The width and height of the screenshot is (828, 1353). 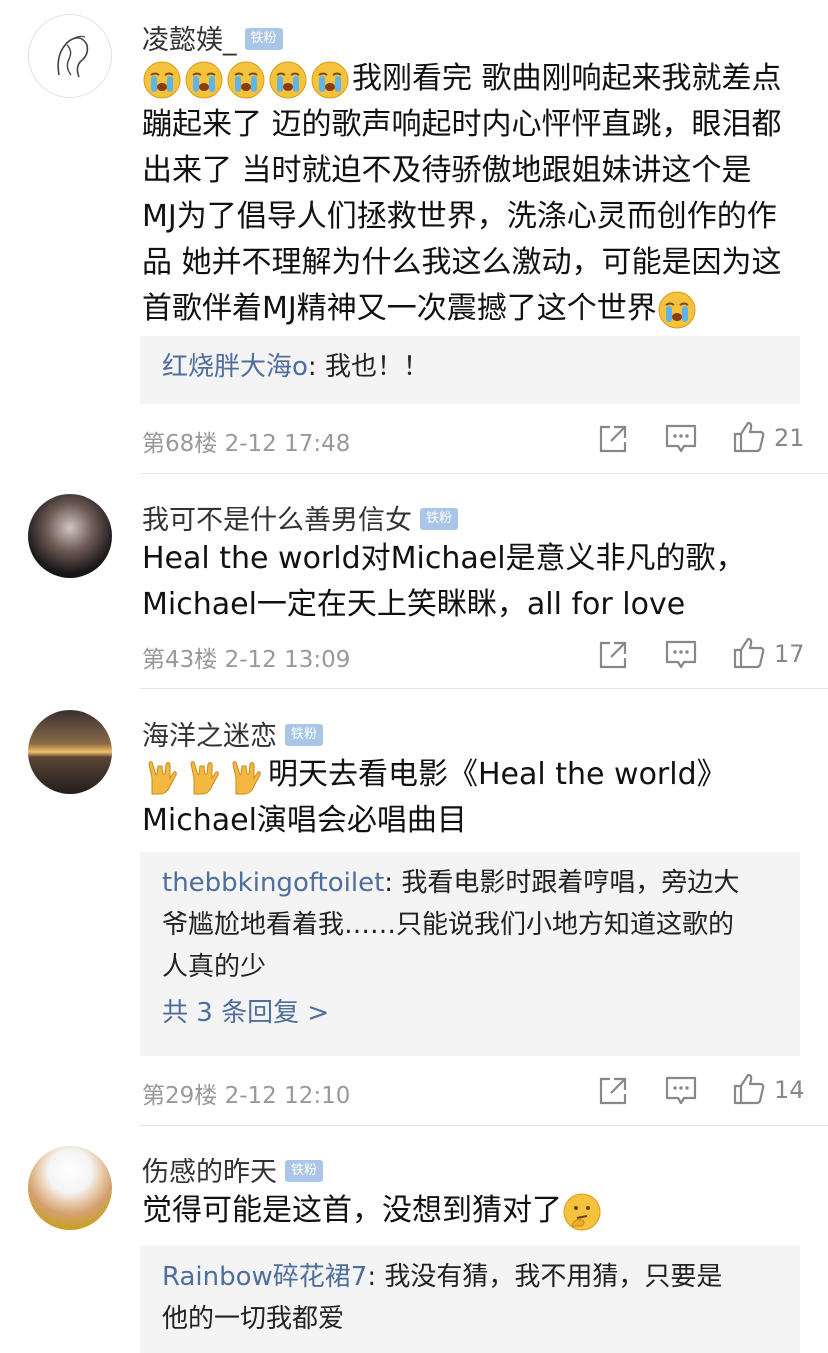 I want to click on comment-meta: 第29楼 2-12 12:10, so click(x=246, y=1093).